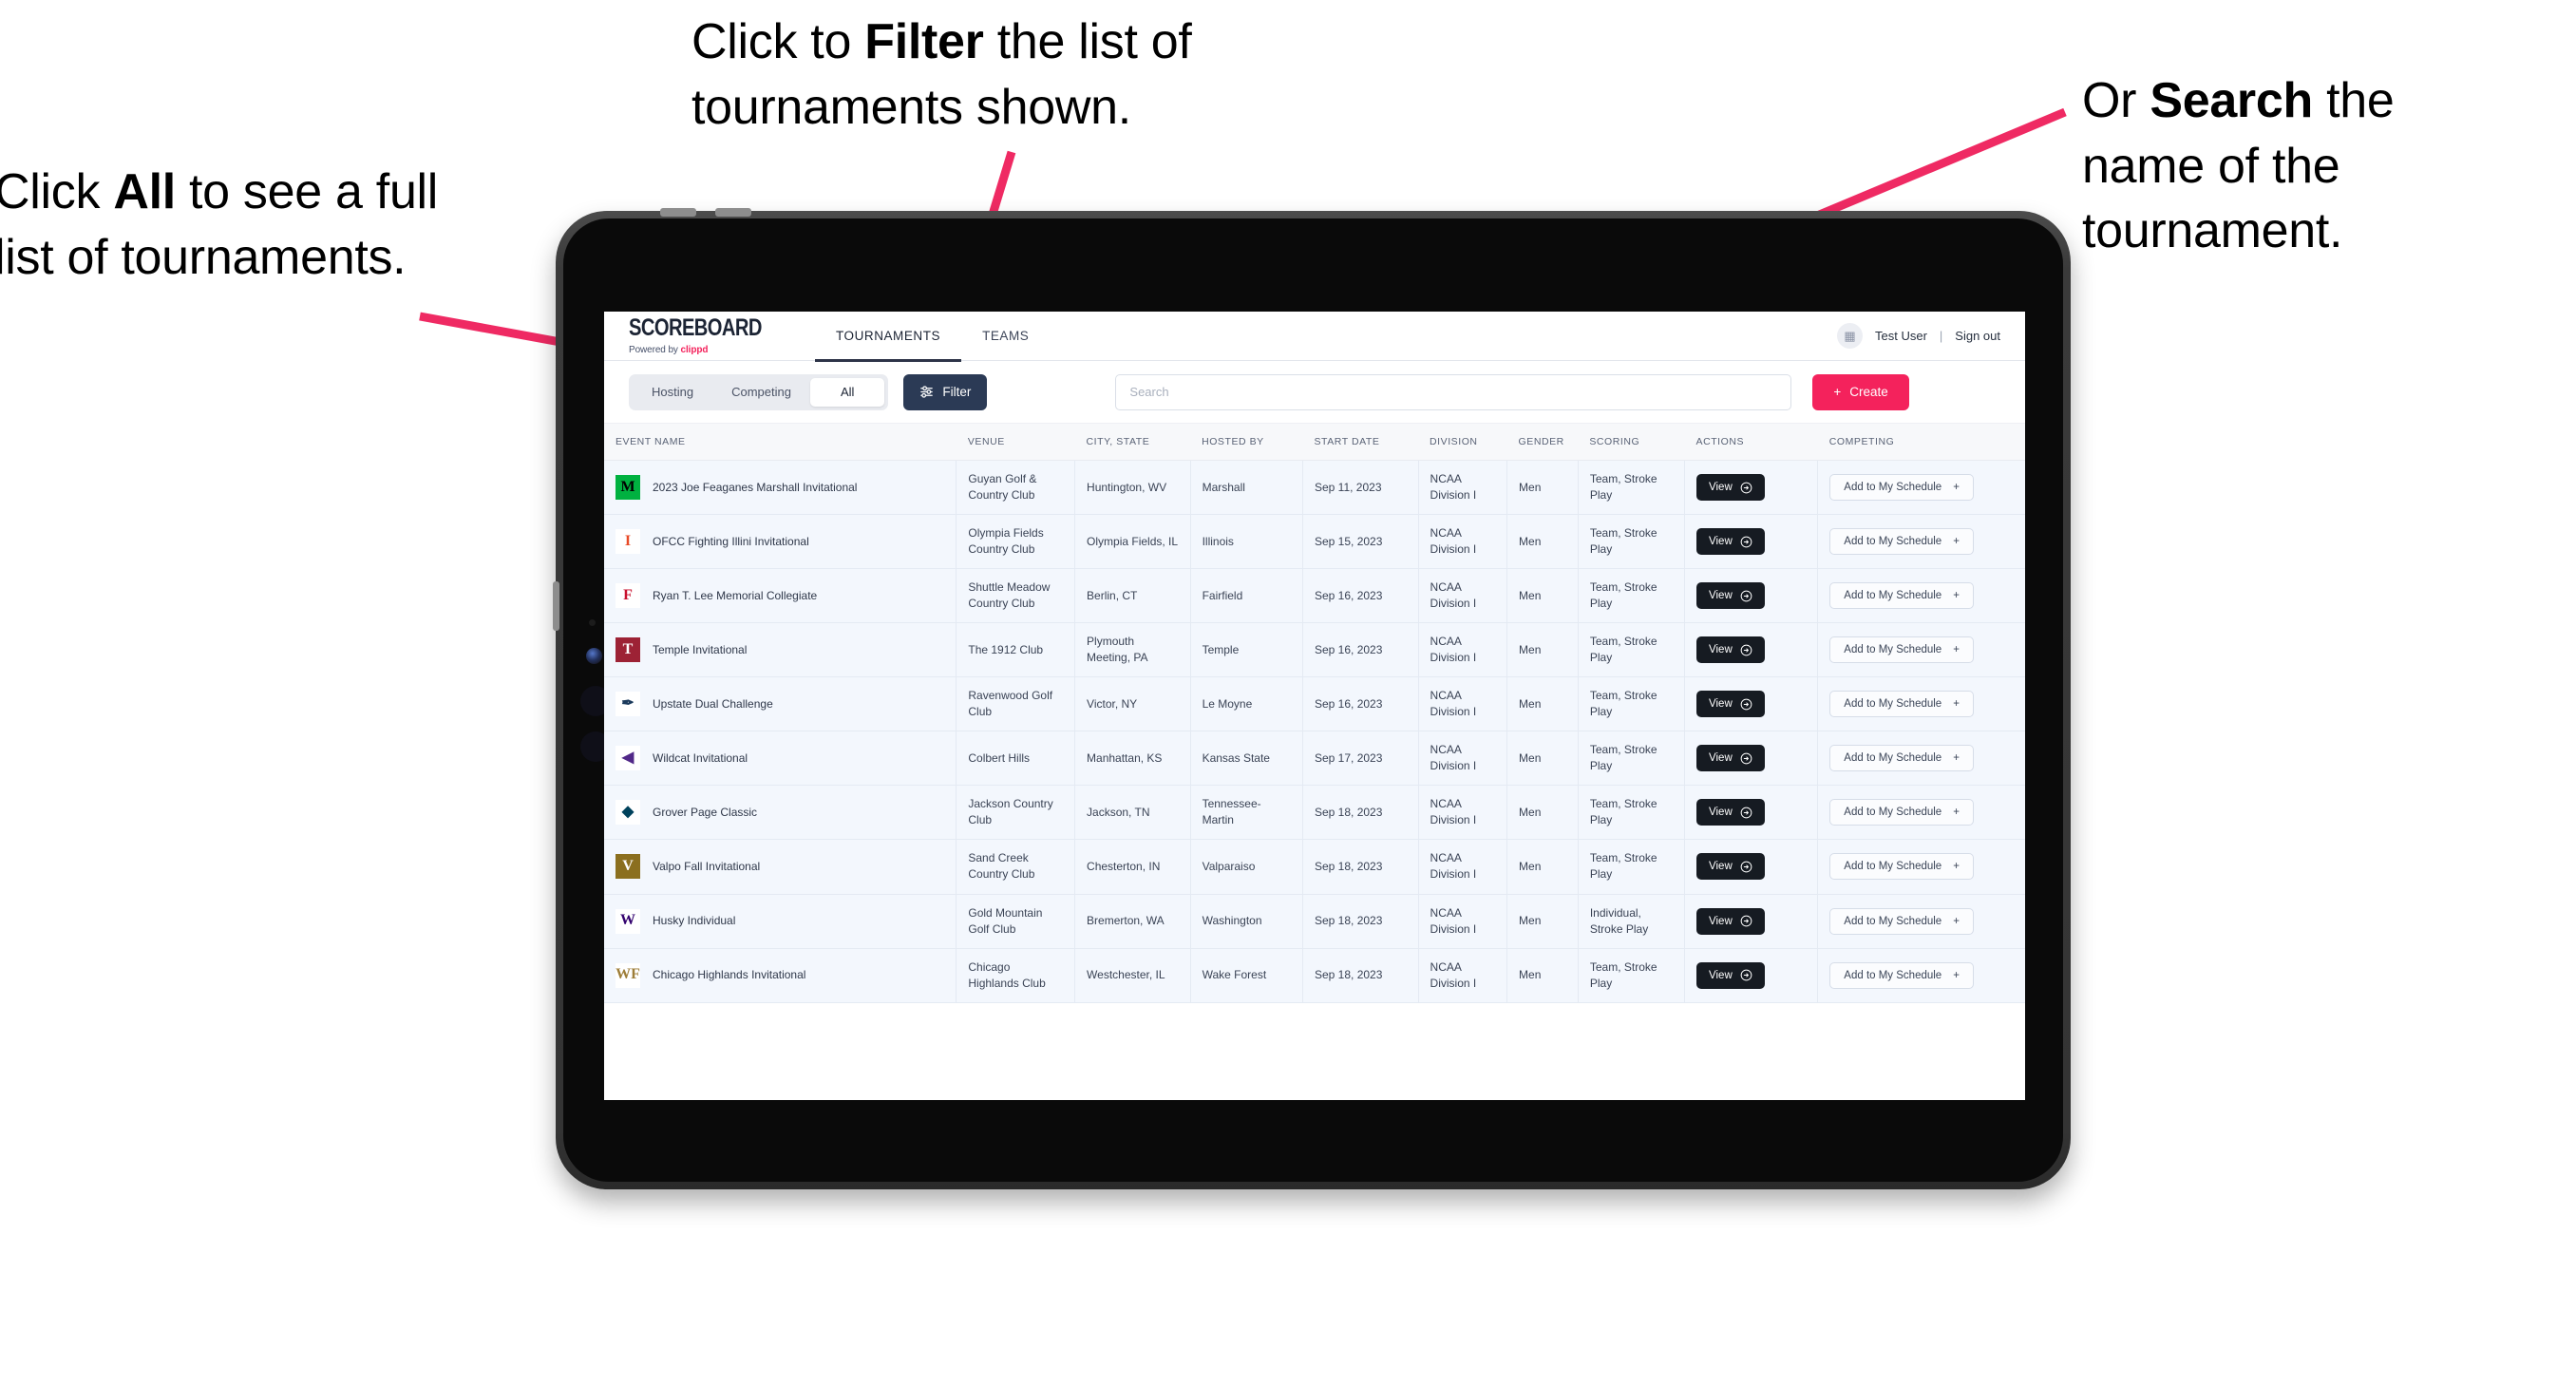 This screenshot has width=2576, height=1386. What do you see at coordinates (1132, 442) in the screenshot?
I see `col-city-state: CITY, STATE` at bounding box center [1132, 442].